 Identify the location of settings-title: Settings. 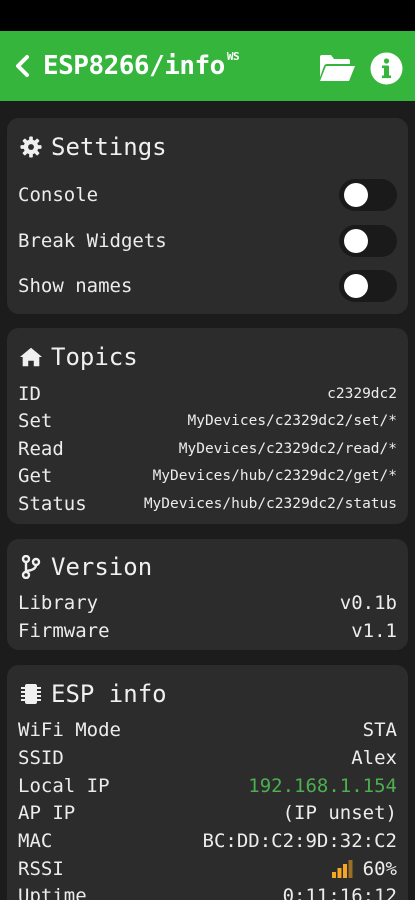
(109, 147).